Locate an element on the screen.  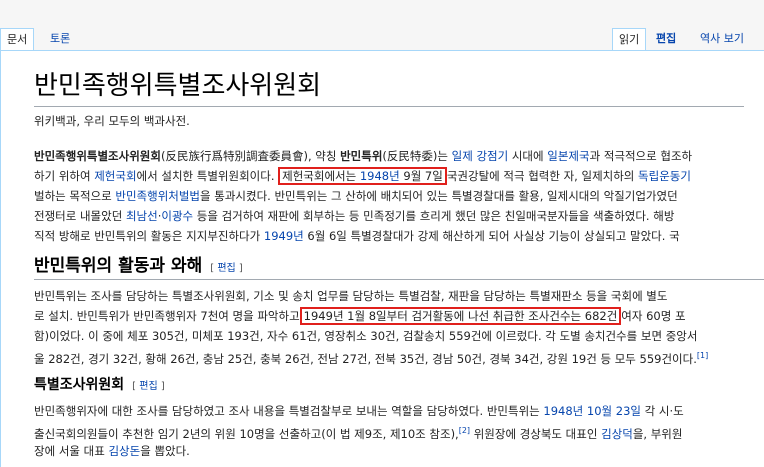
subsection-heading: 특별조사위원회 [ 편집 ] is located at coordinates (99, 384).